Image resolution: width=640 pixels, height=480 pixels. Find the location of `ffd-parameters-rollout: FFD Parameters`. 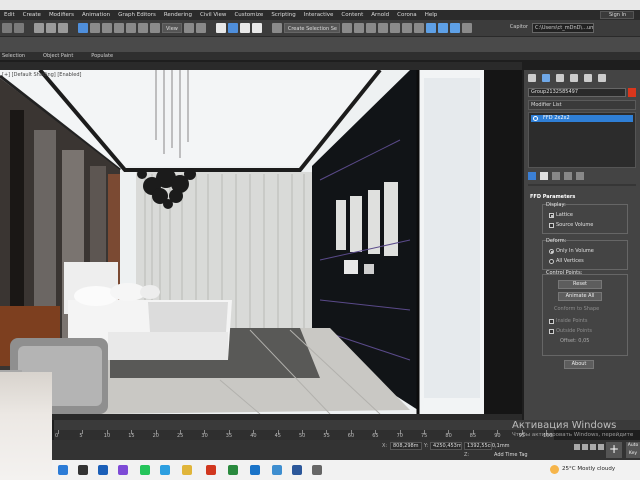

ffd-parameters-rollout: FFD Parameters is located at coordinates (552, 197).